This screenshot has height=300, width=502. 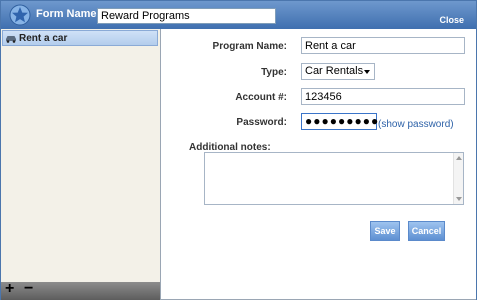 What do you see at coordinates (28, 289) in the screenshot?
I see `remove-button: −` at bounding box center [28, 289].